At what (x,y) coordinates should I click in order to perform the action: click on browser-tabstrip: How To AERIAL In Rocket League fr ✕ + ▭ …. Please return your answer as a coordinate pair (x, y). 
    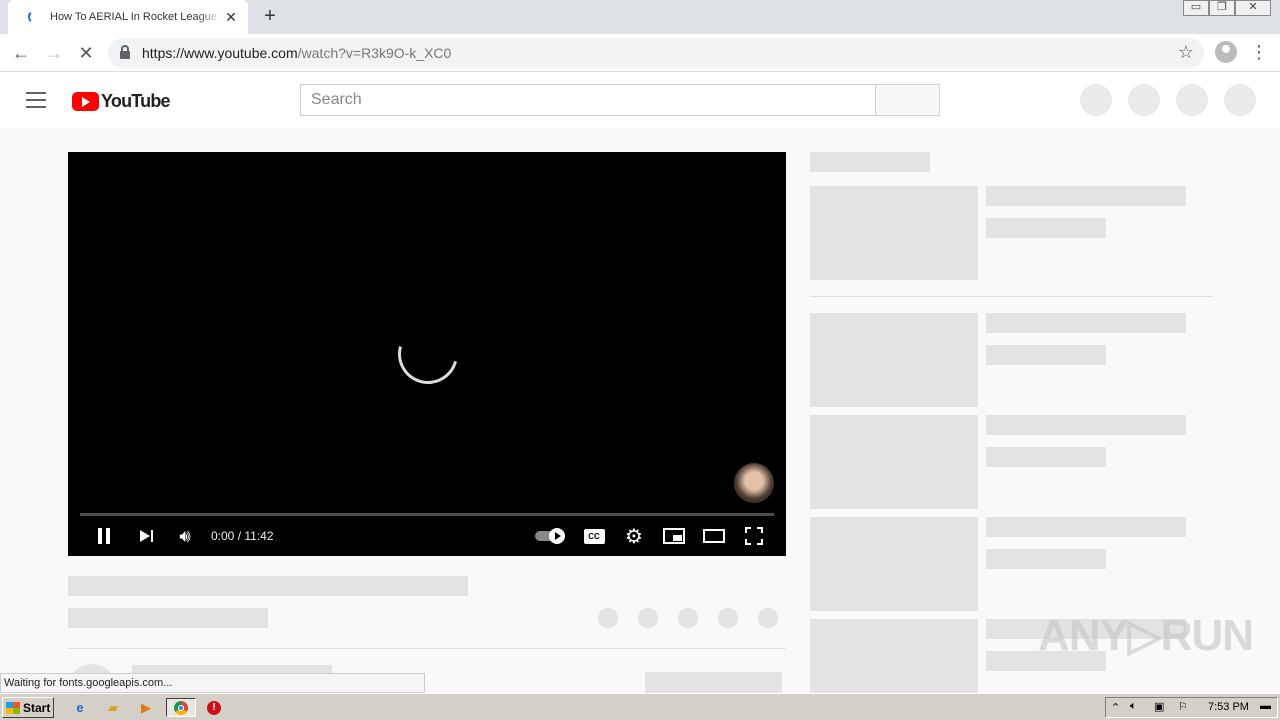
    Looking at the image, I should click on (640, 17).